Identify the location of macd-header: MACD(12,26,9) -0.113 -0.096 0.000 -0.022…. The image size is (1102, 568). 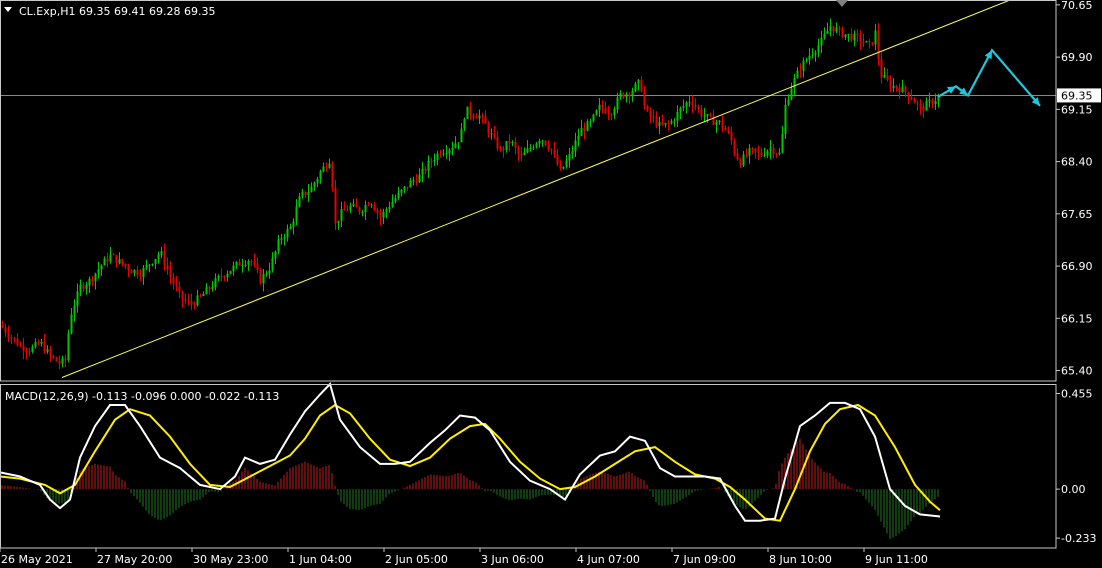
(142, 396).